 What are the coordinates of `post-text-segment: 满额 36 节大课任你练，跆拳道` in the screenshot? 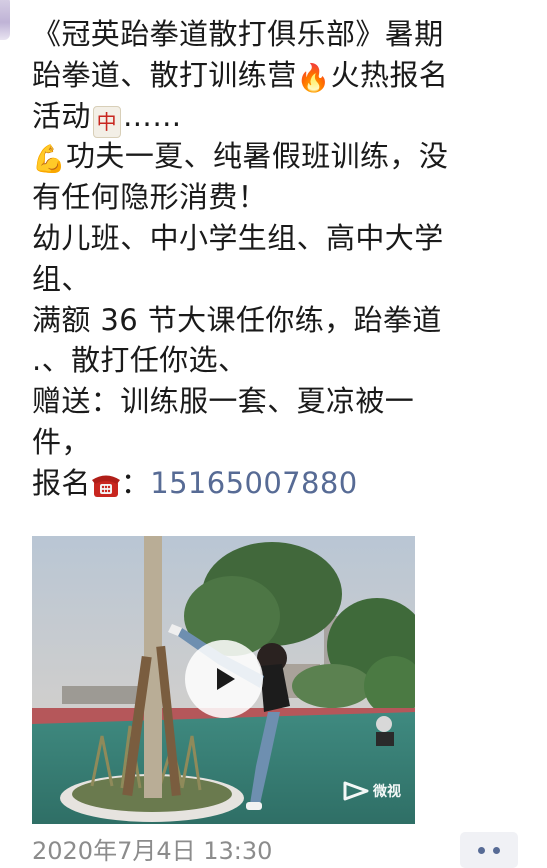 It's located at (237, 319).